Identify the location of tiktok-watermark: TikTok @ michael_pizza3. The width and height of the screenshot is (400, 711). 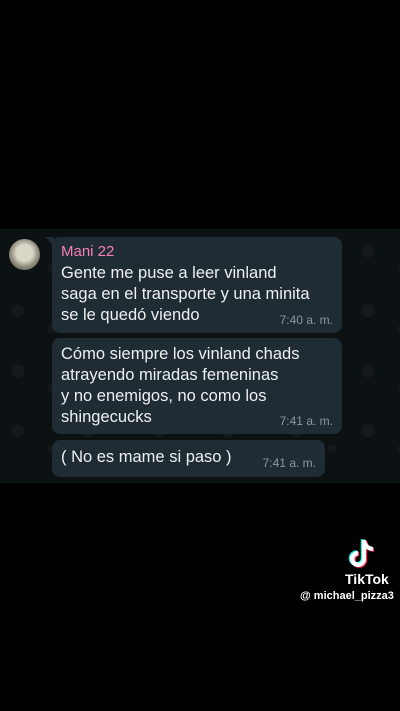
(348, 570).